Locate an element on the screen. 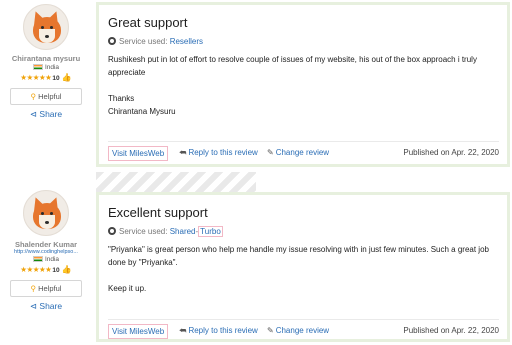 This screenshot has width=512, height=345. review-paragraph: Keep it up. is located at coordinates (127, 288).